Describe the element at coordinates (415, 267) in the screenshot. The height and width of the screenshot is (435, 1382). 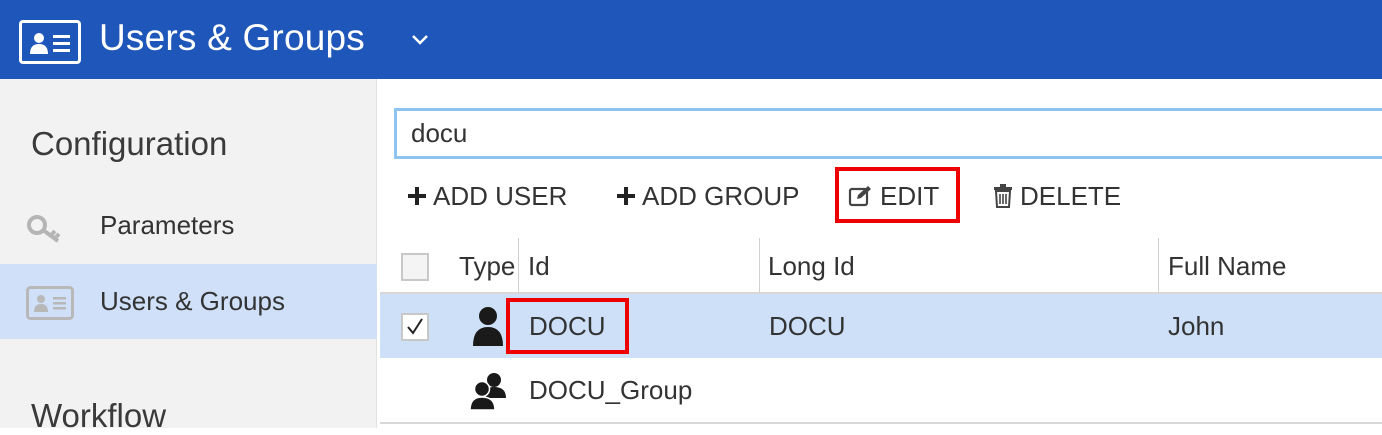
I see `select-all-checkbox` at that location.